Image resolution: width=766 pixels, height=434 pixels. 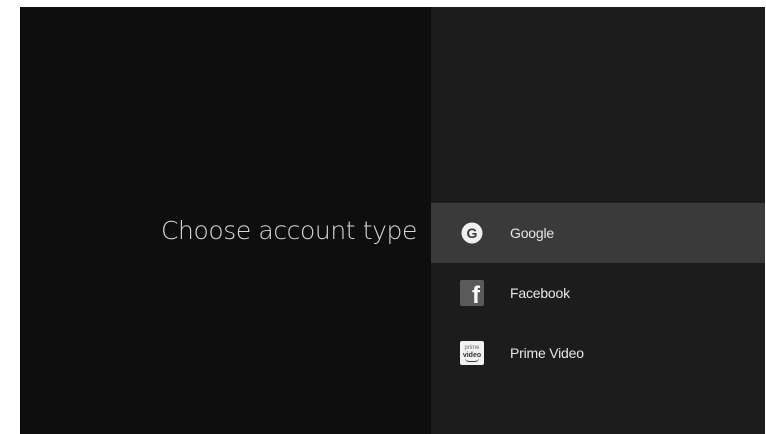 I want to click on prime-video-icon-text-1: prime, so click(x=472, y=347).